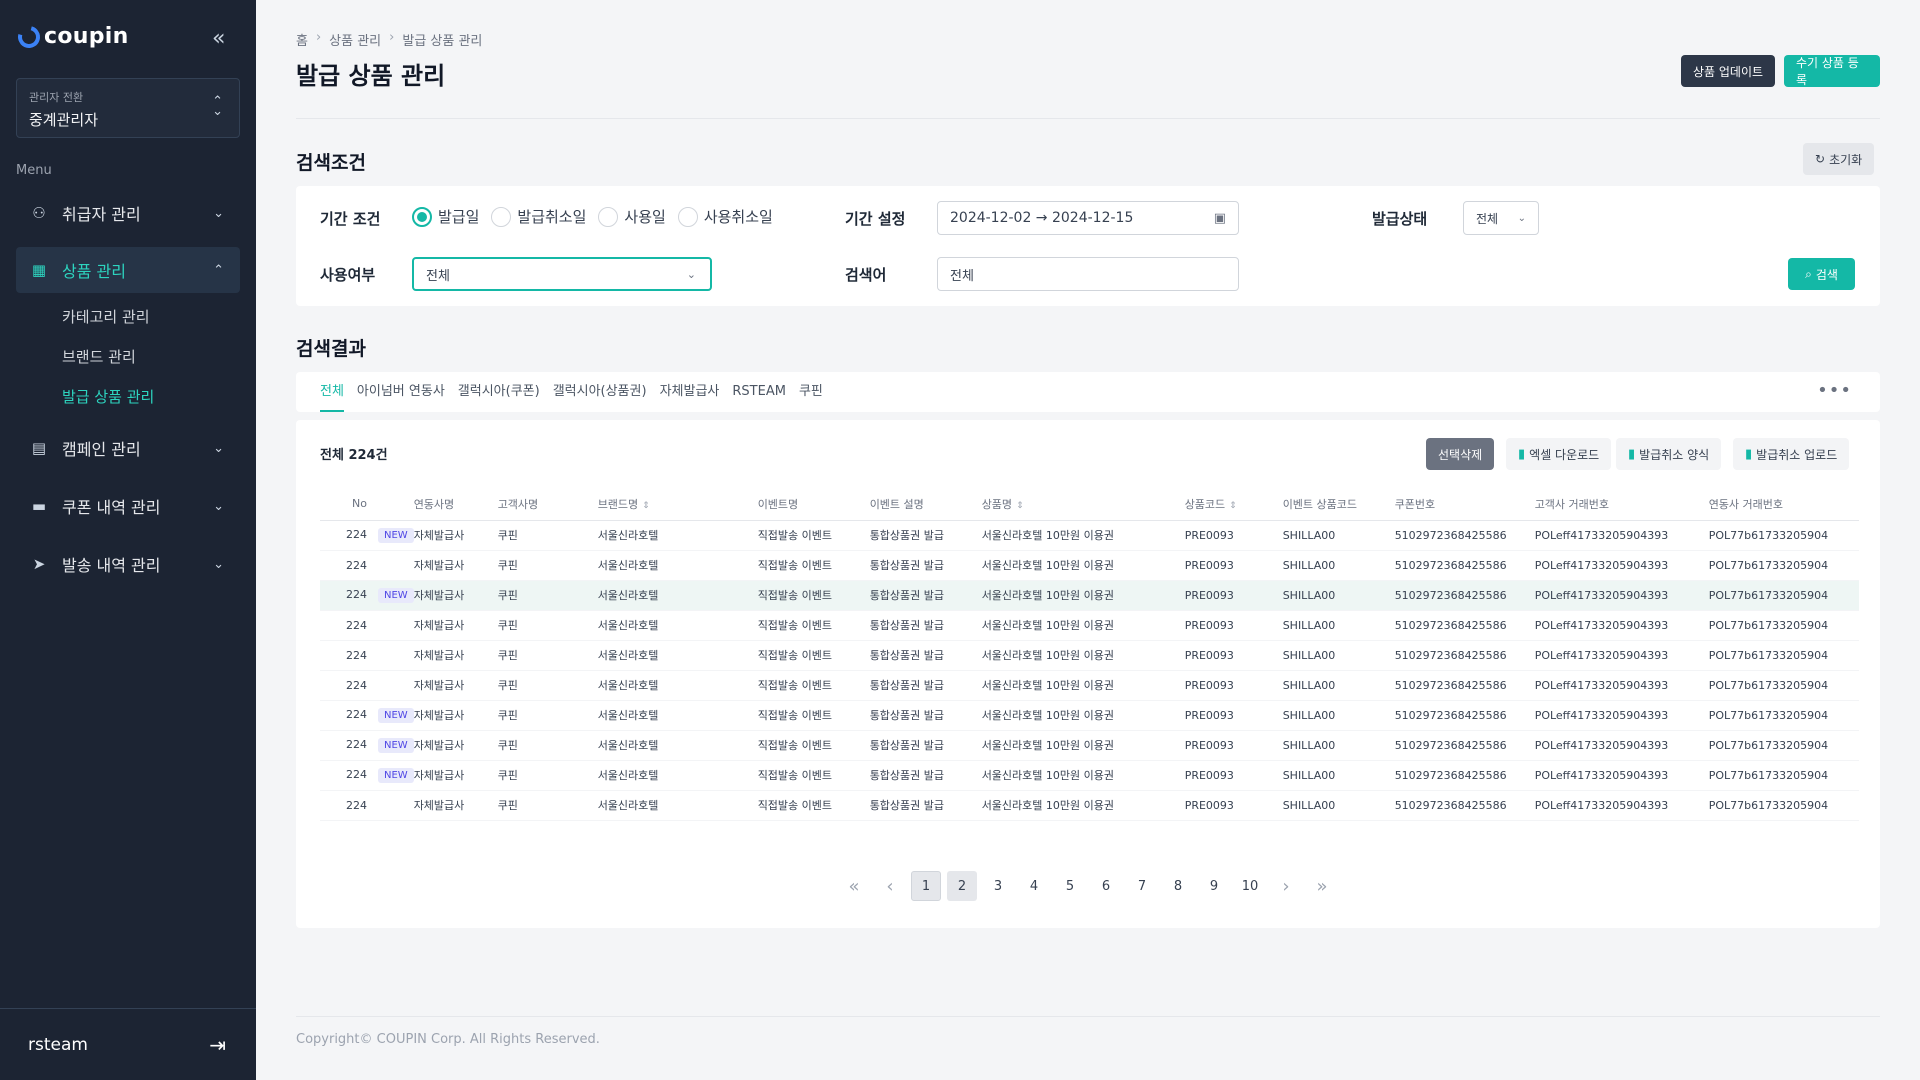 This screenshot has width=1920, height=1080. What do you see at coordinates (1501, 218) in the screenshot?
I see `status-select: 전체 ⌄` at bounding box center [1501, 218].